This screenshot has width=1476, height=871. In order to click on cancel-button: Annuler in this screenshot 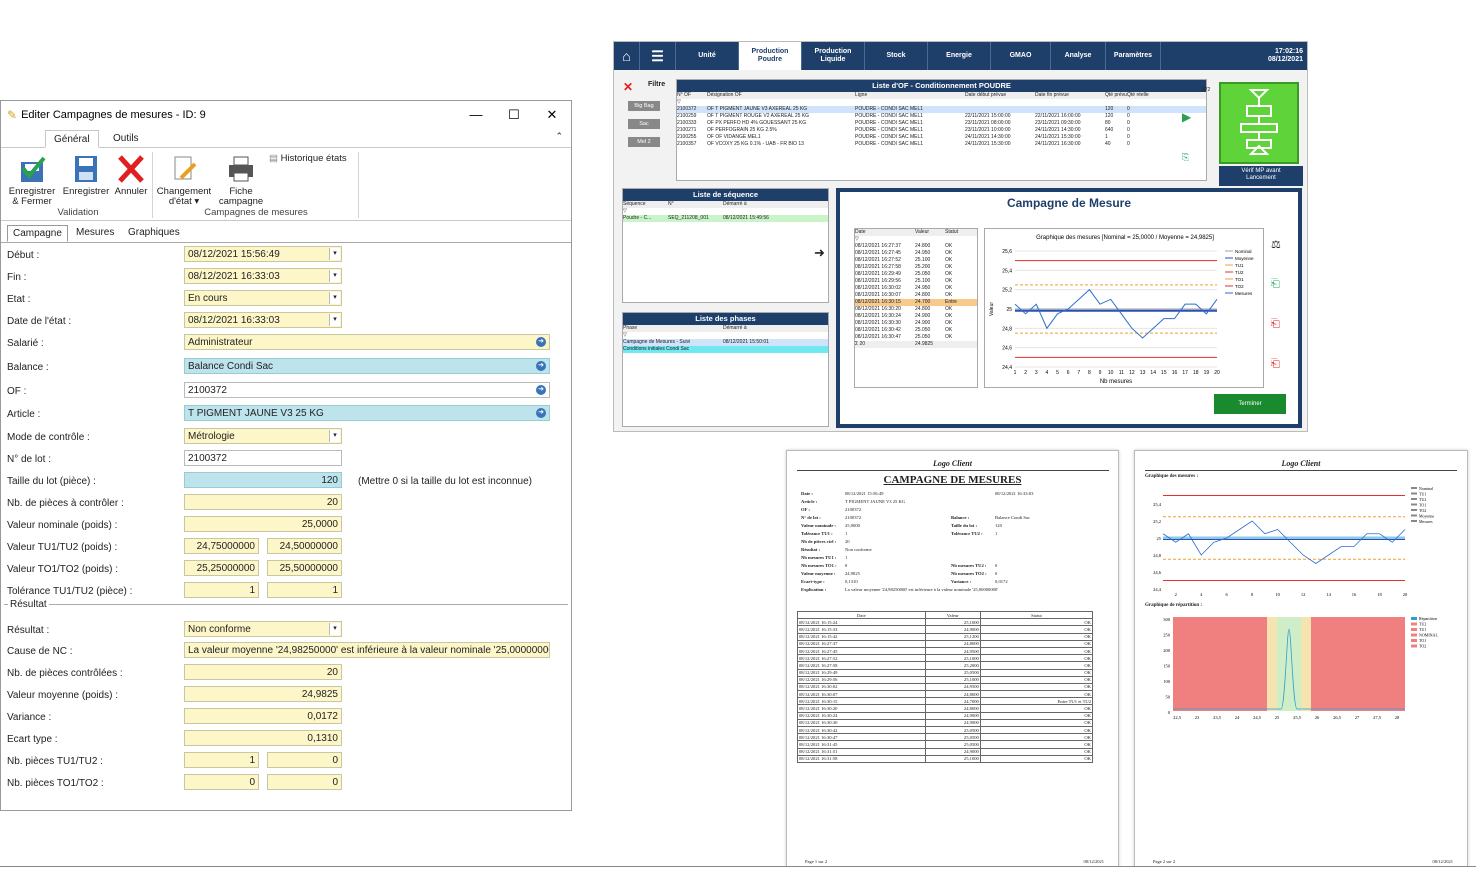, I will do `click(131, 175)`.